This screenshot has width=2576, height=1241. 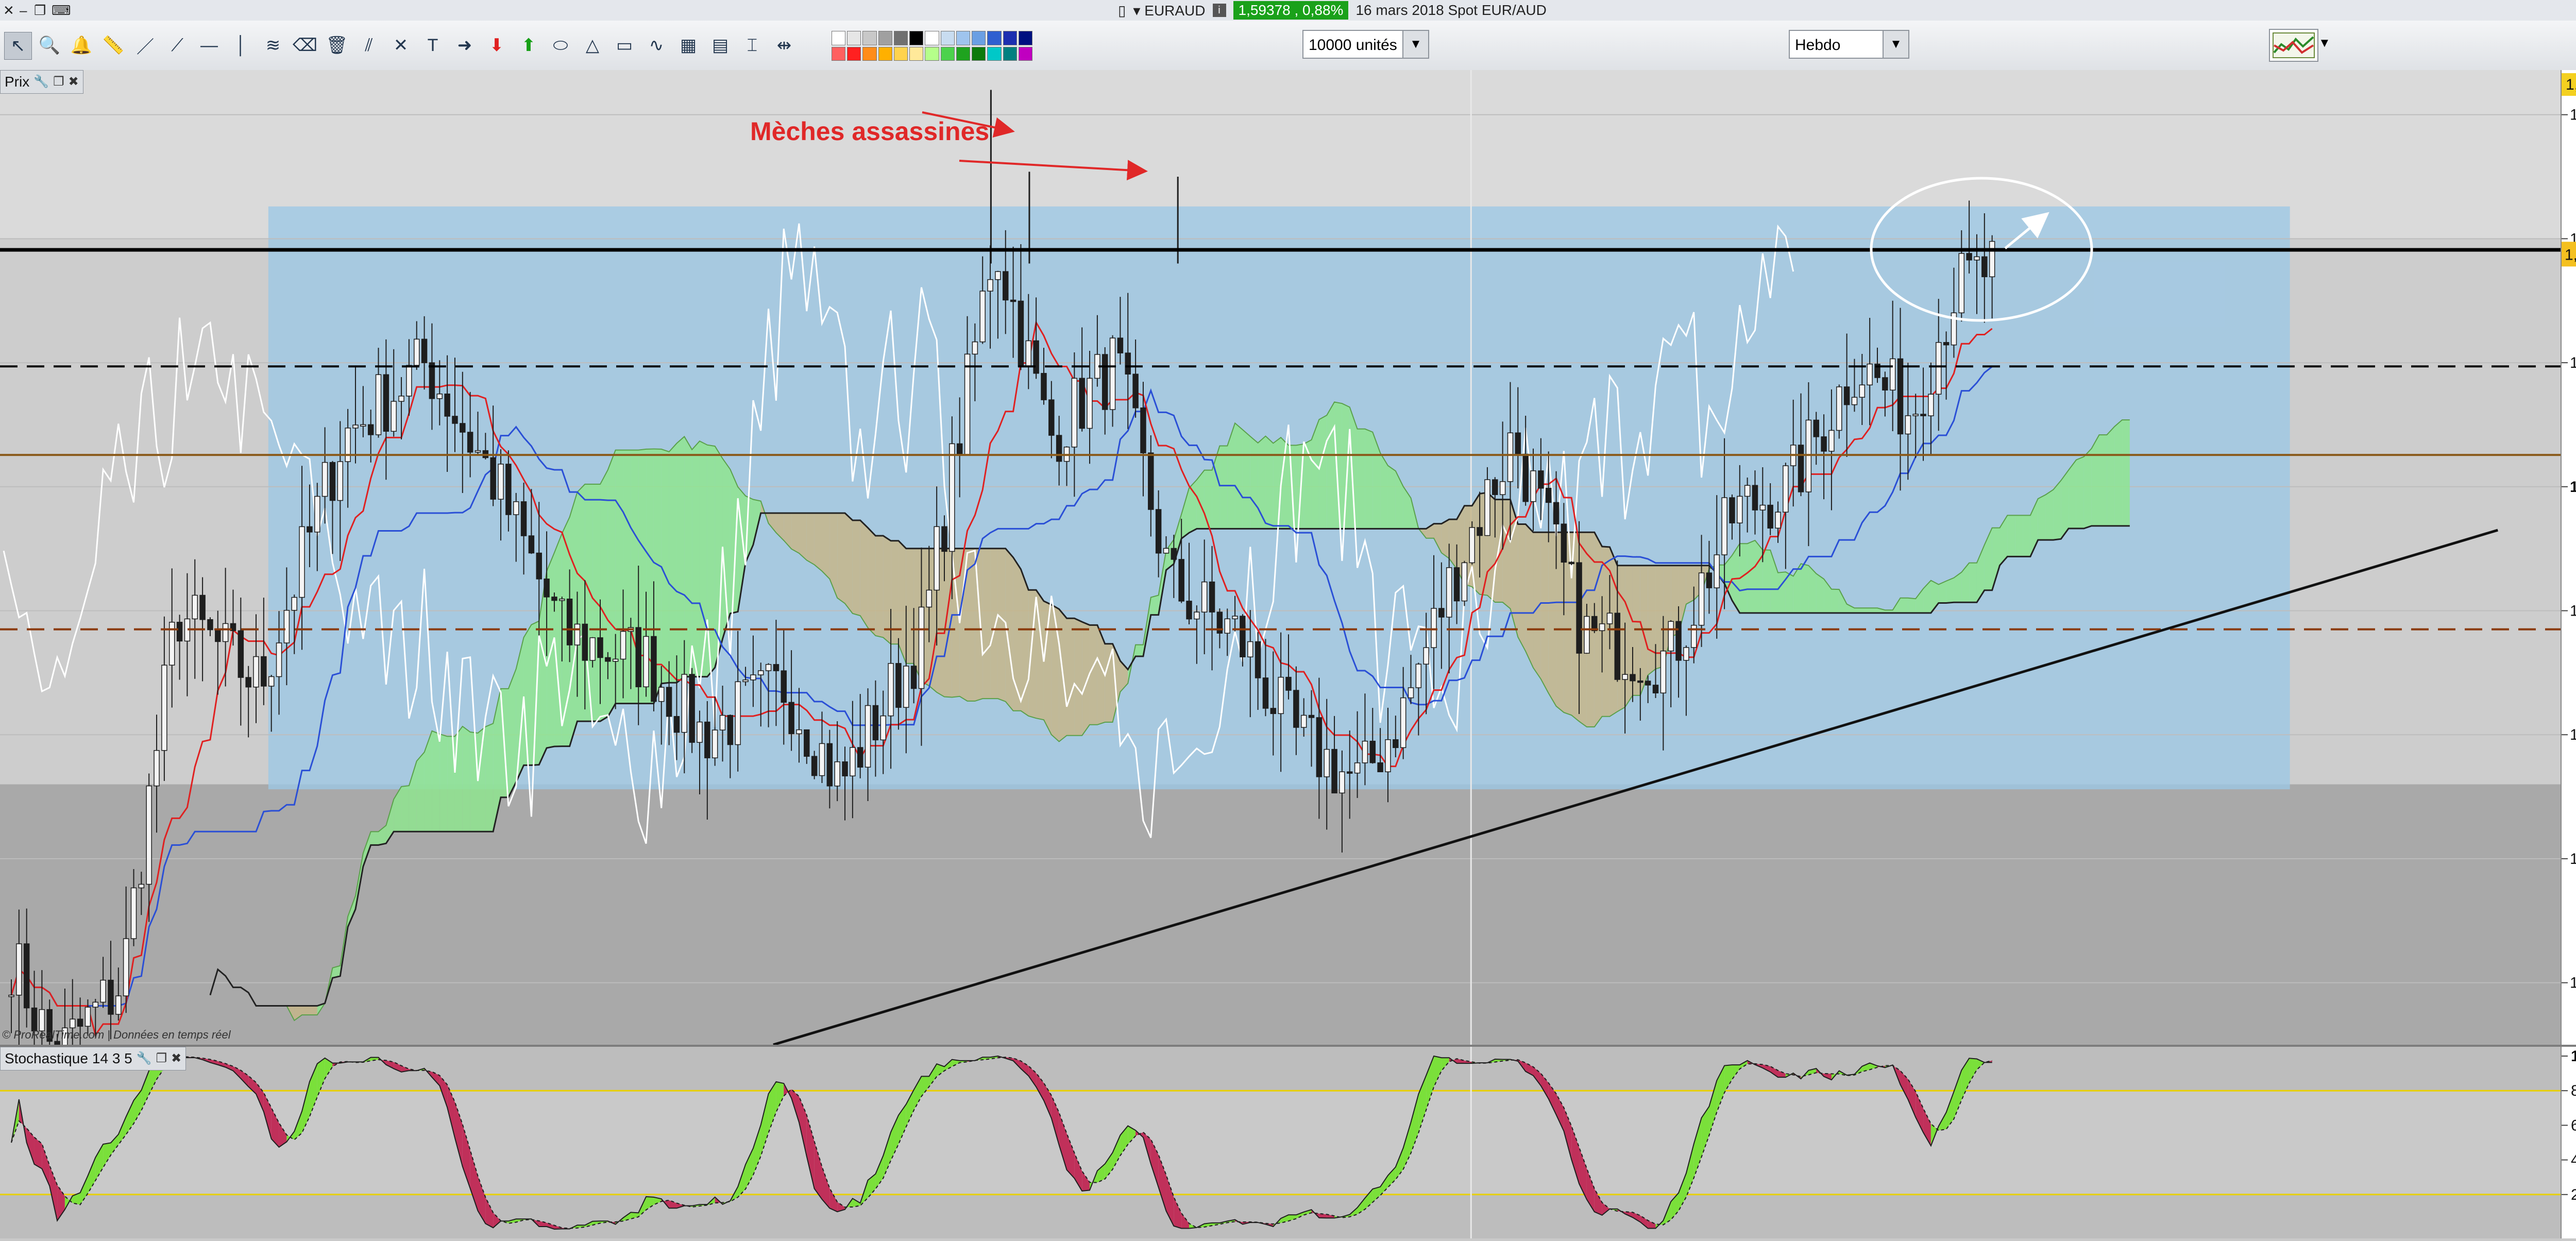 What do you see at coordinates (2293, 45) in the screenshot?
I see `chart-type-button` at bounding box center [2293, 45].